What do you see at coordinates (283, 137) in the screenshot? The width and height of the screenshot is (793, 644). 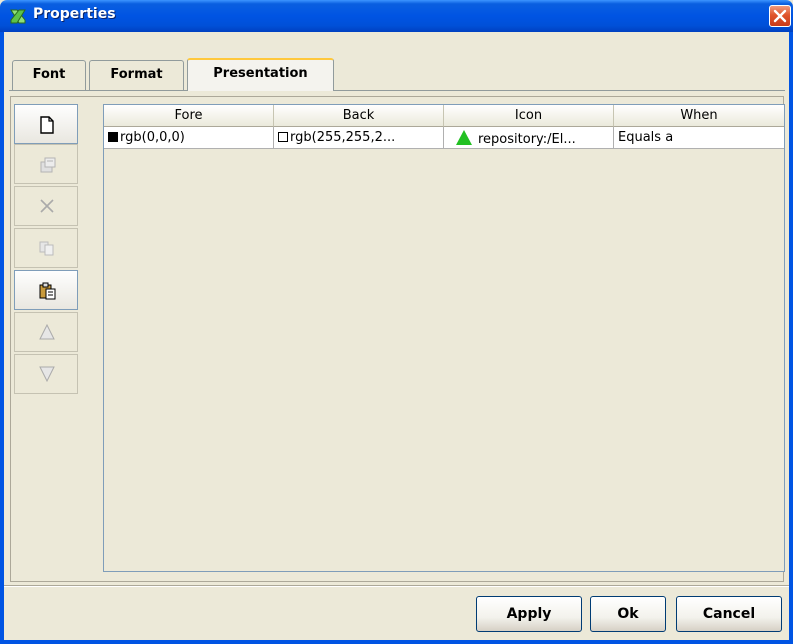 I see `color-swatch-white` at bounding box center [283, 137].